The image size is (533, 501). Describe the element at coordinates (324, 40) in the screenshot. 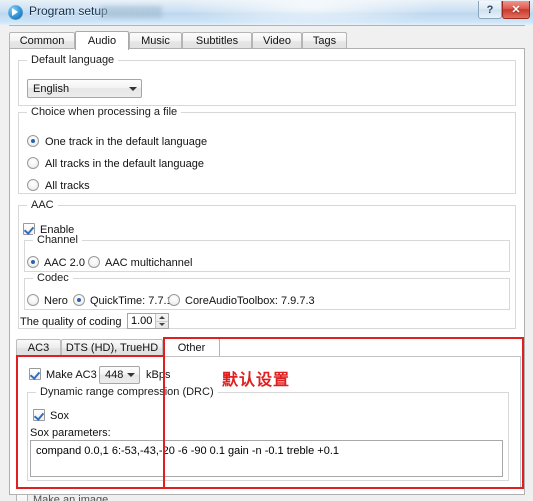

I see `tab-tags: Tags` at that location.